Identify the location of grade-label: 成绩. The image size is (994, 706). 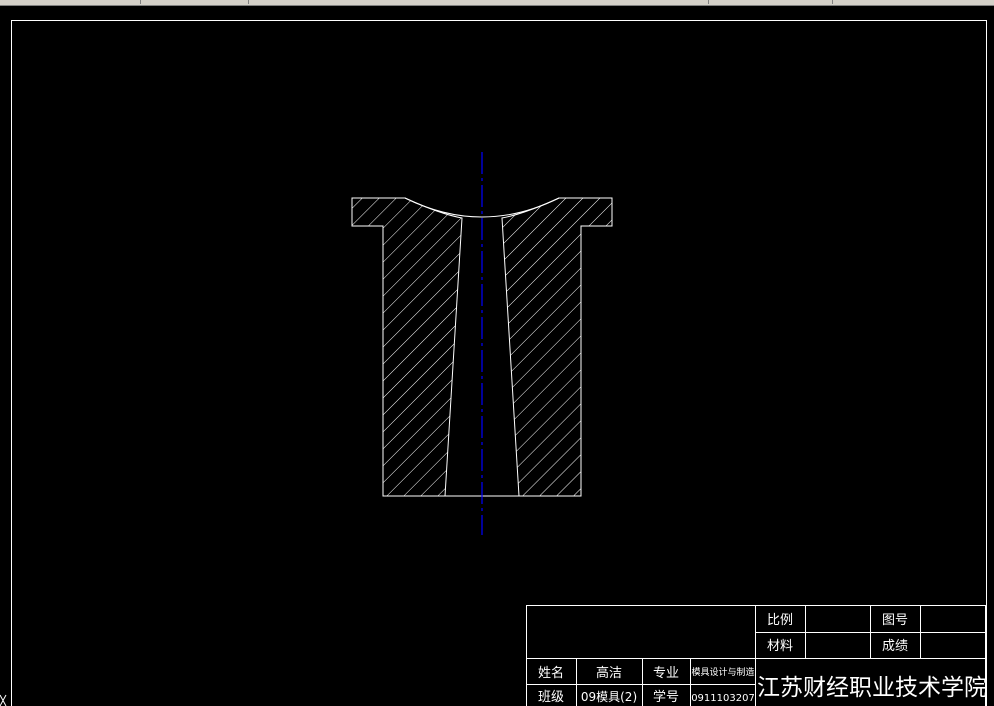
(895, 646).